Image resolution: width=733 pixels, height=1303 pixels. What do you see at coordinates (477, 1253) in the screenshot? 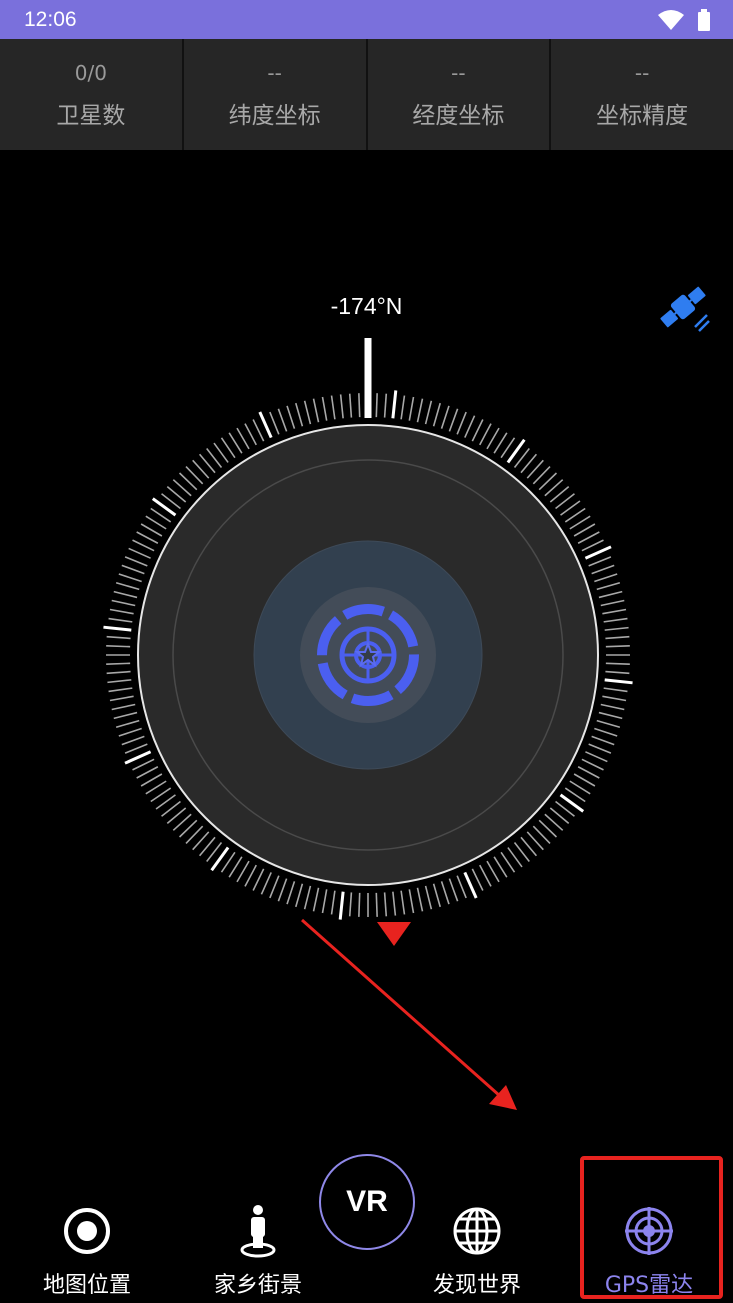
I see `nav-discover-world: 发现世界` at bounding box center [477, 1253].